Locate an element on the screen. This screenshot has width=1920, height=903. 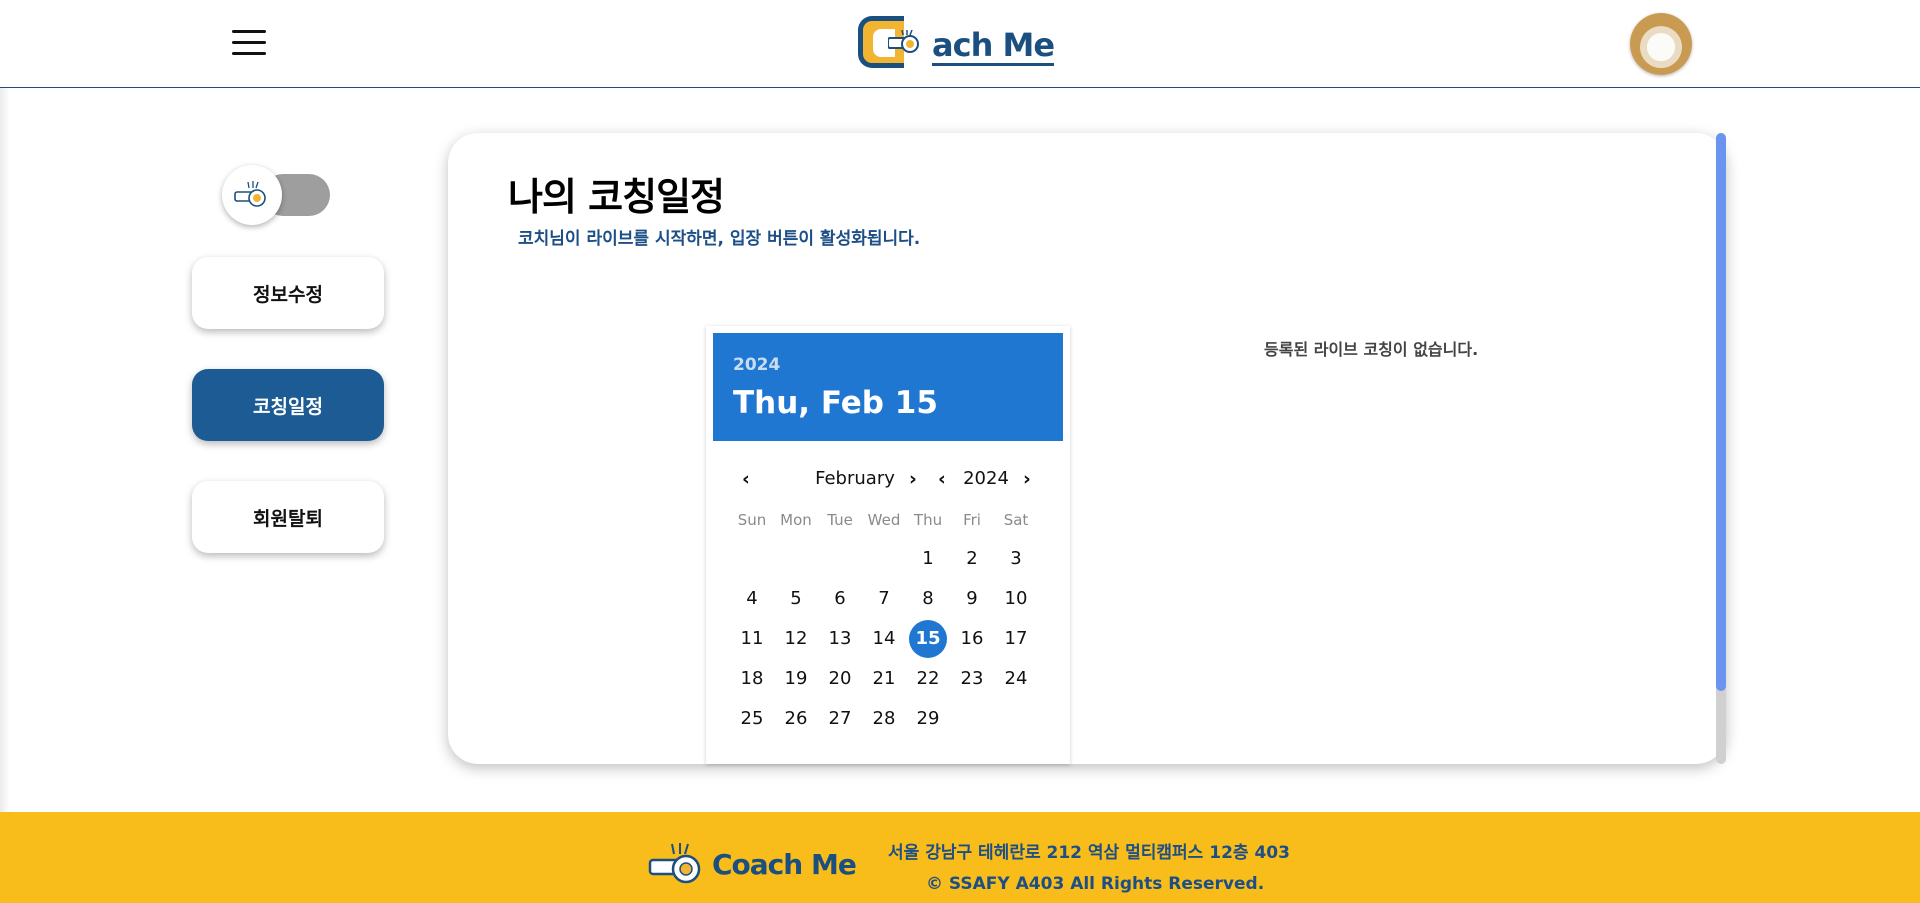
mode-toggle is located at coordinates (276, 194).